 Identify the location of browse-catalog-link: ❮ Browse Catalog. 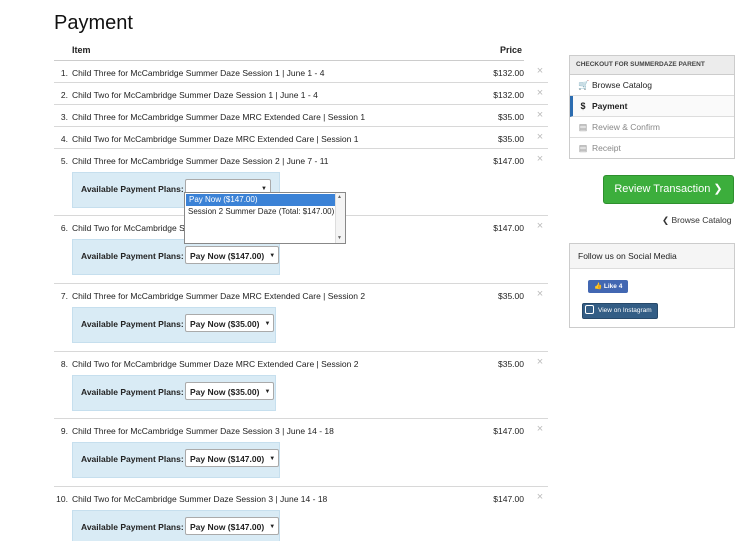
(697, 220).